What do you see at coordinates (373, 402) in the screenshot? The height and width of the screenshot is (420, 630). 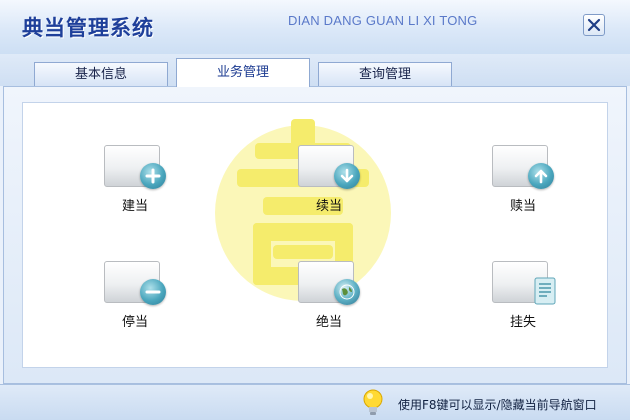 I see `lightbulb-icon` at bounding box center [373, 402].